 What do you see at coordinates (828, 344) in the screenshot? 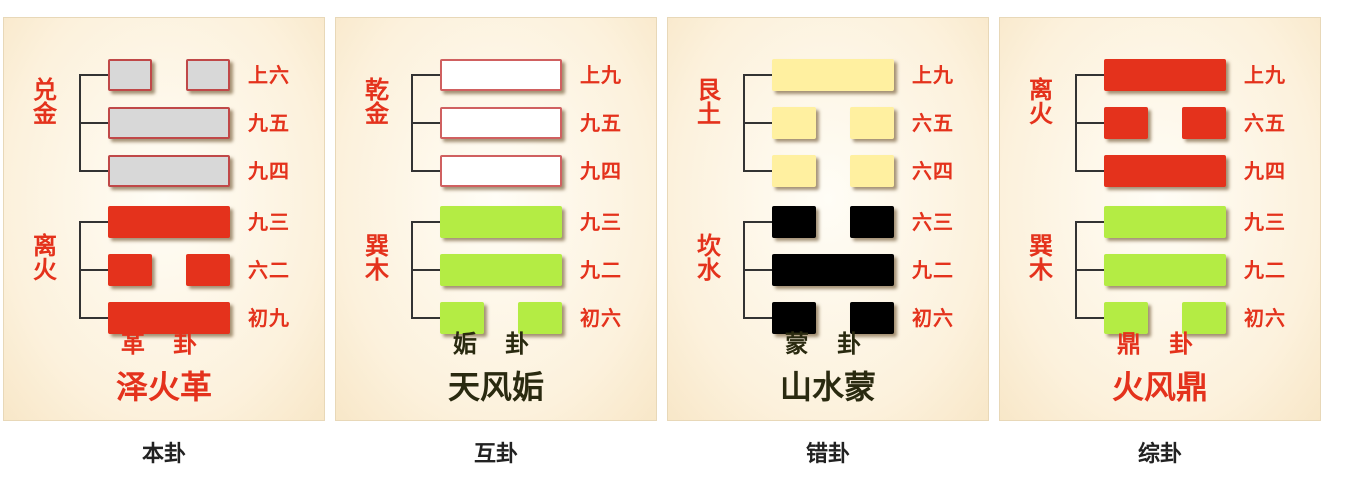
I see `gua-short-name: 蒙 卦` at bounding box center [828, 344].